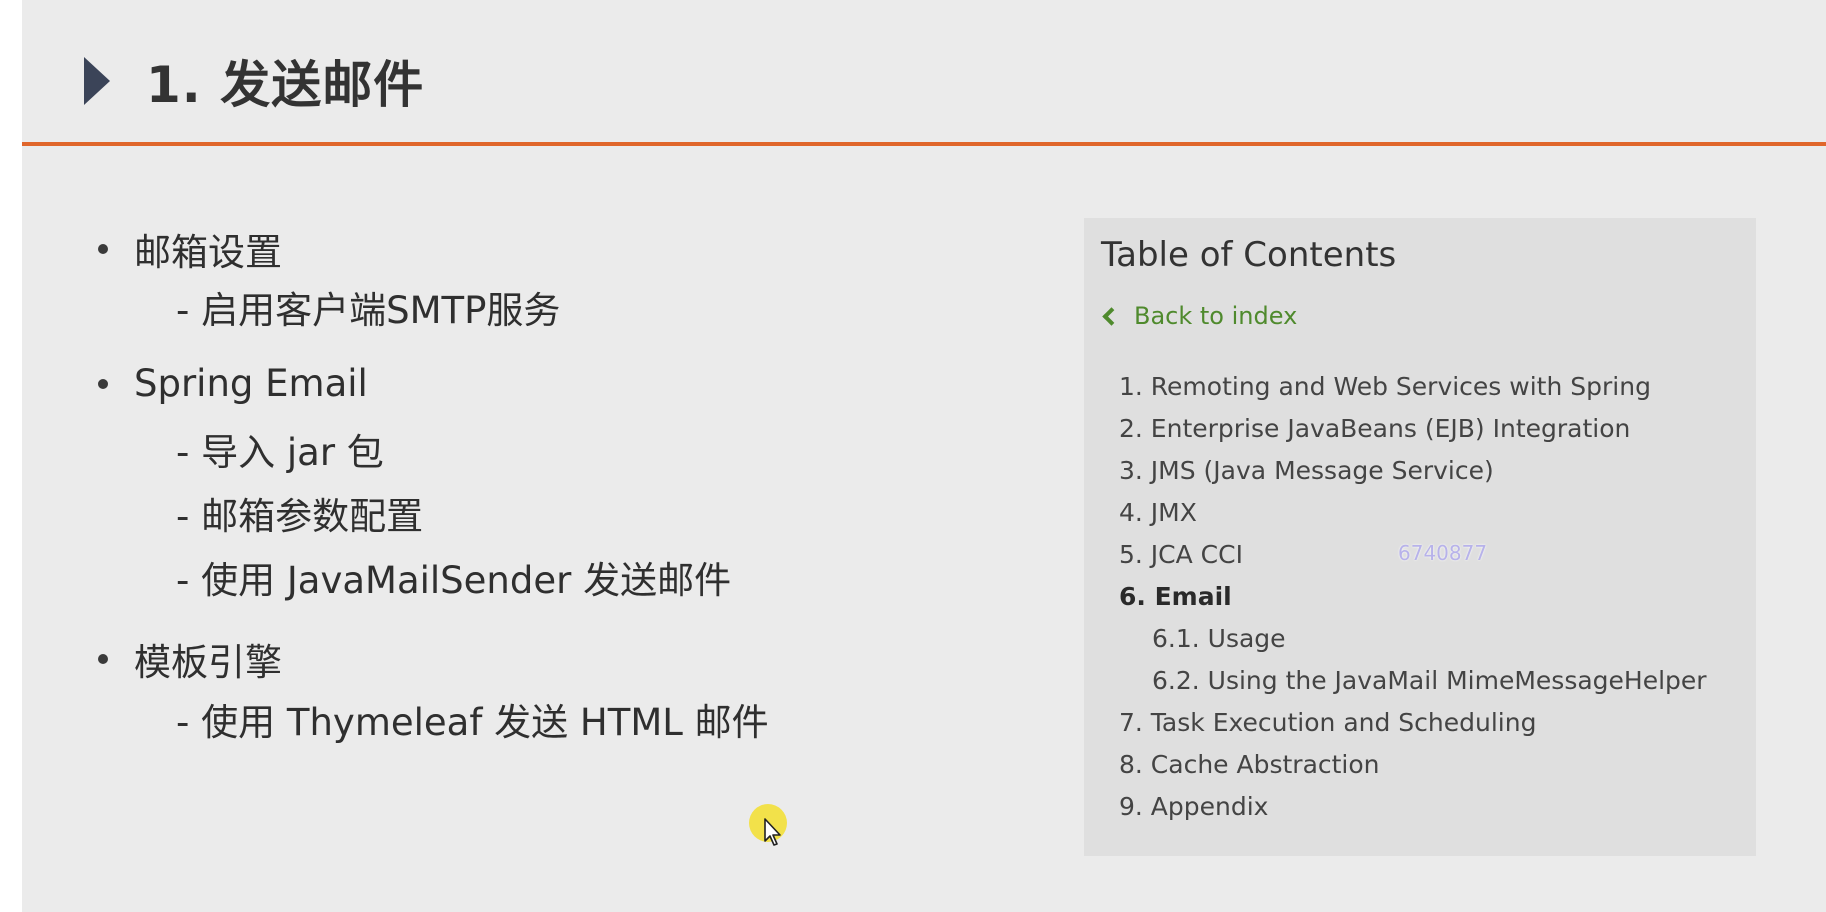 This screenshot has height=912, width=1826. I want to click on back-to-index-link: Back to index, so click(1199, 316).